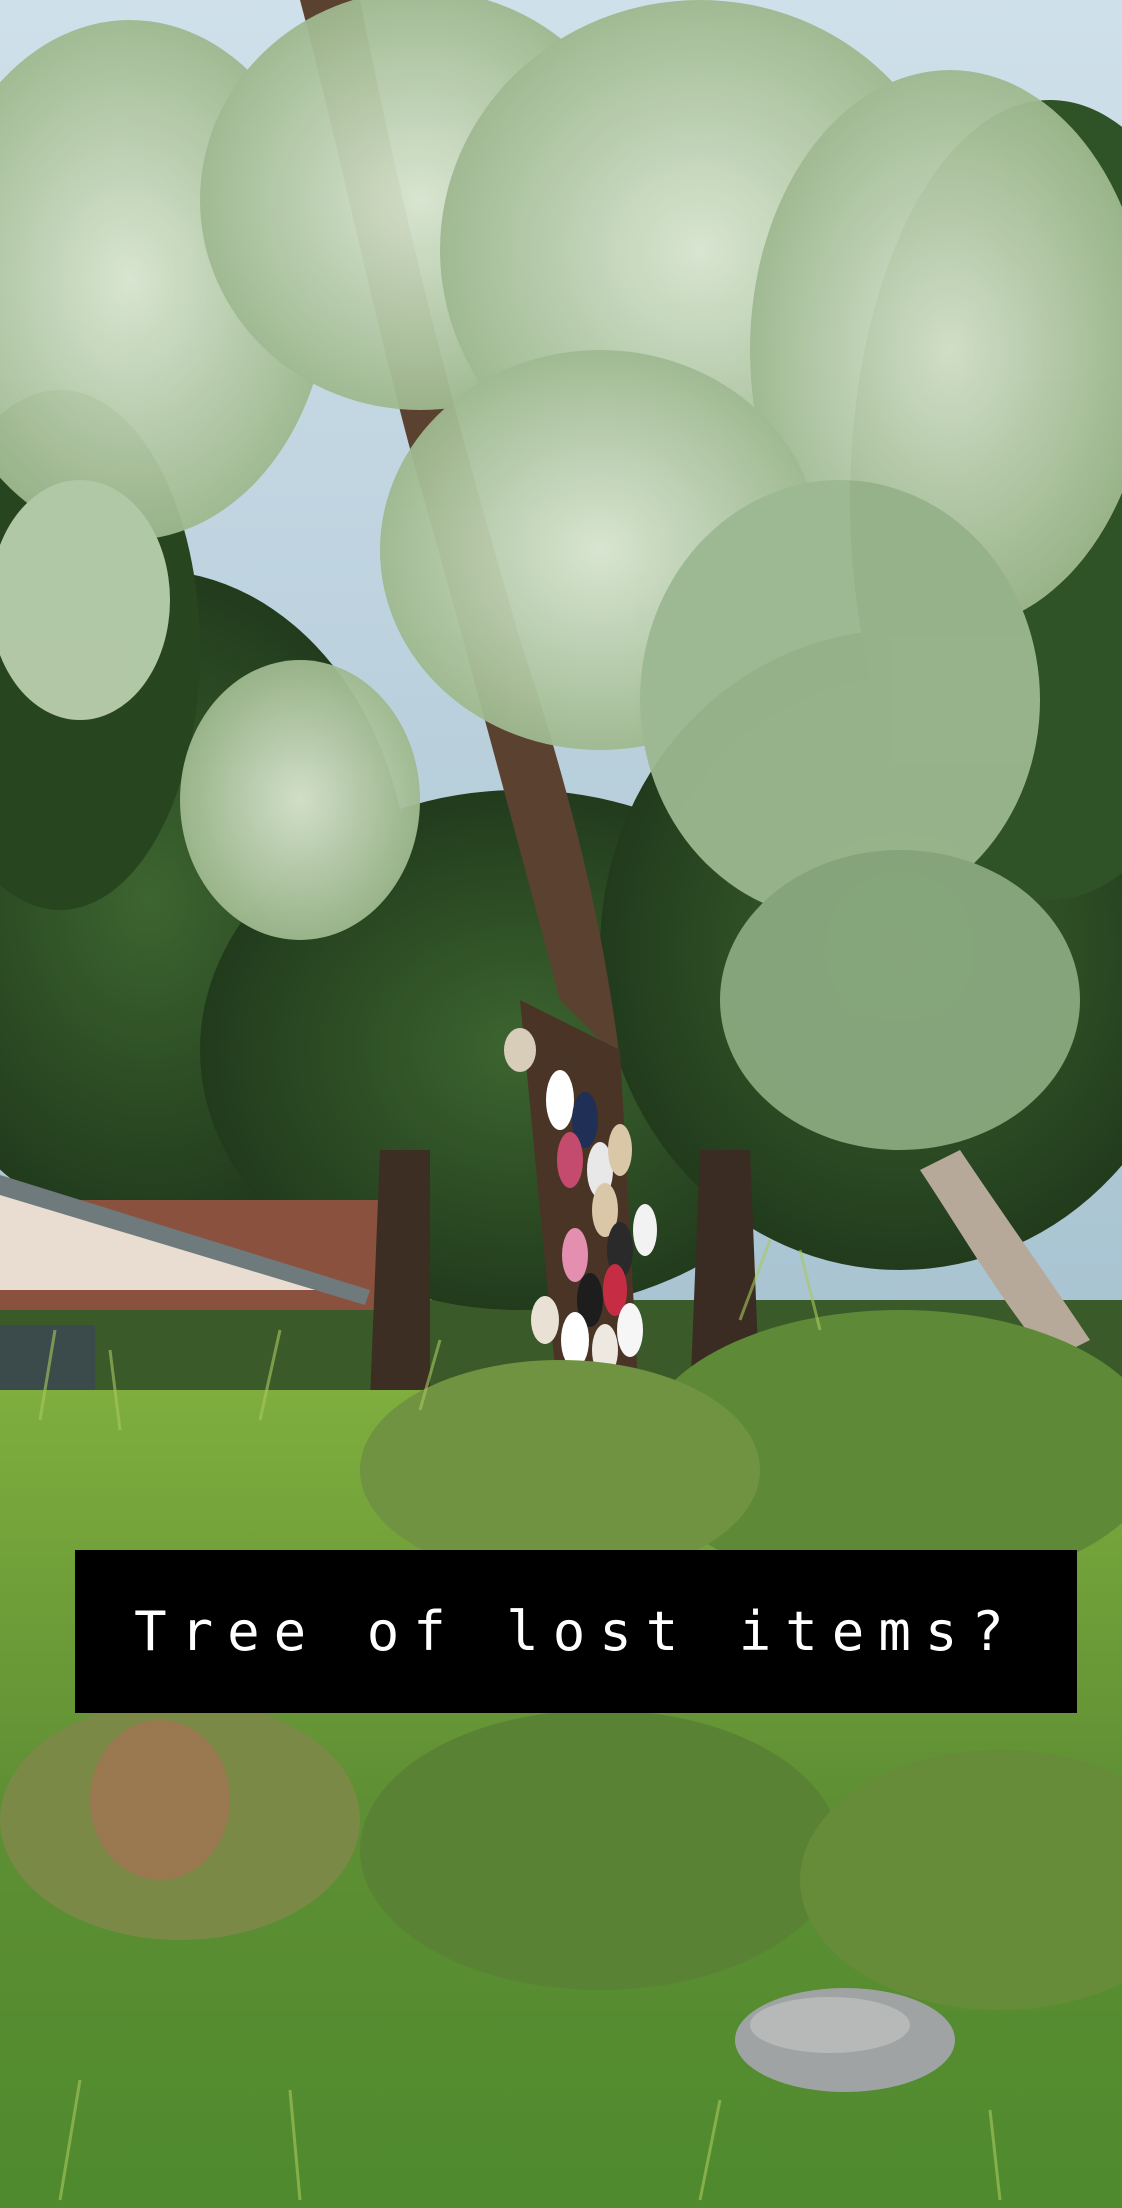 This screenshot has height=2208, width=1122. I want to click on caption-box: Tree of lost items?, so click(576, 1631).